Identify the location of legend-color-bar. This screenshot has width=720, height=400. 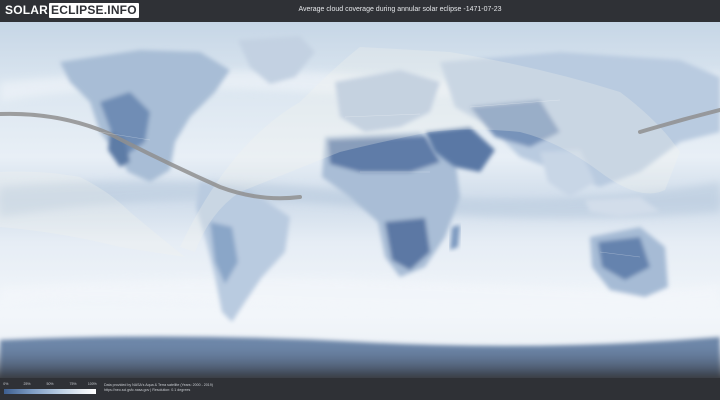
(50, 391).